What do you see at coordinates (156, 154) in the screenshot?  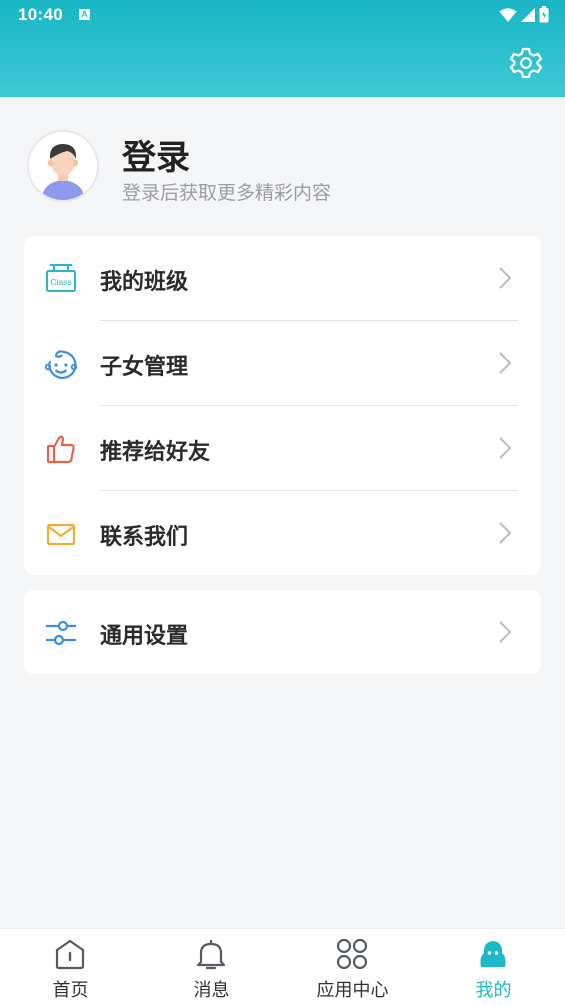 I see `login-title: 登录` at bounding box center [156, 154].